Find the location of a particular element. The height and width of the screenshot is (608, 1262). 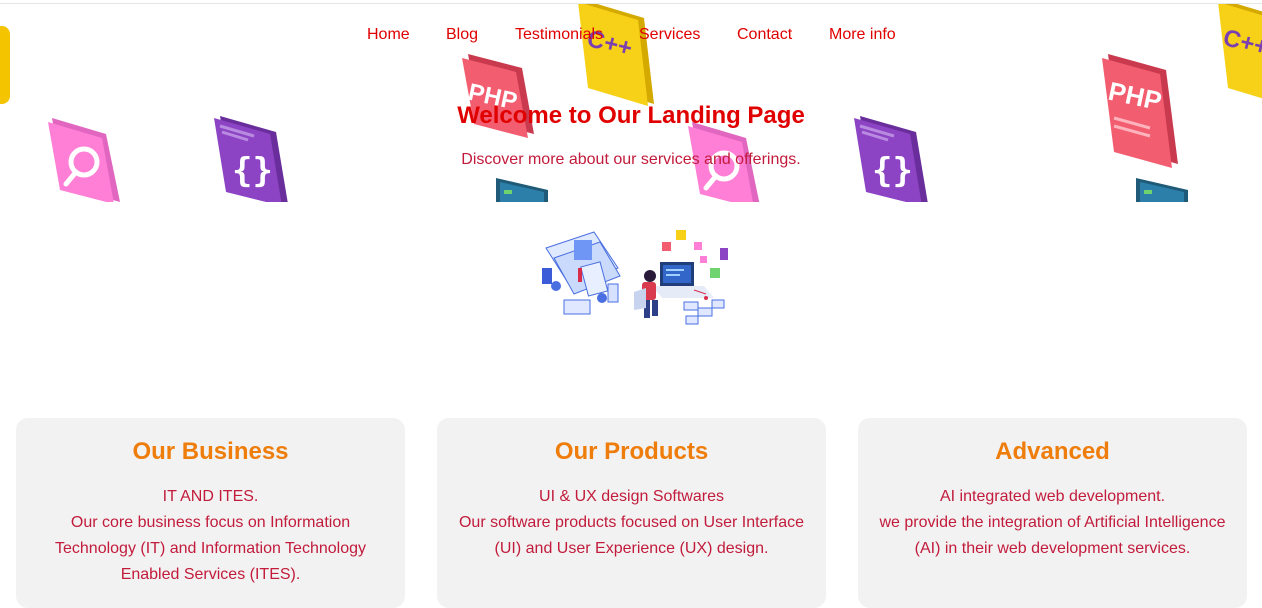

card-title: Our Business is located at coordinates (210, 451).